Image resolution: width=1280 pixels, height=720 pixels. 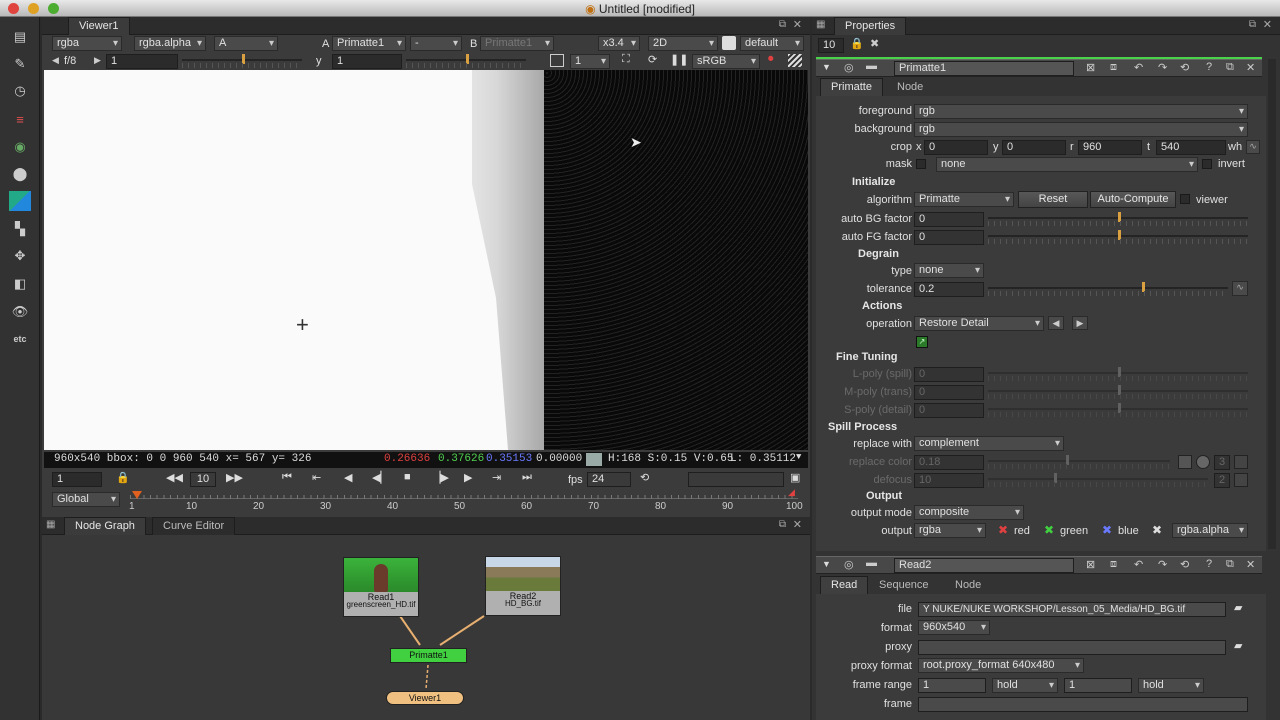 What do you see at coordinates (956, 147) in the screenshot?
I see `crop-x-field: 0` at bounding box center [956, 147].